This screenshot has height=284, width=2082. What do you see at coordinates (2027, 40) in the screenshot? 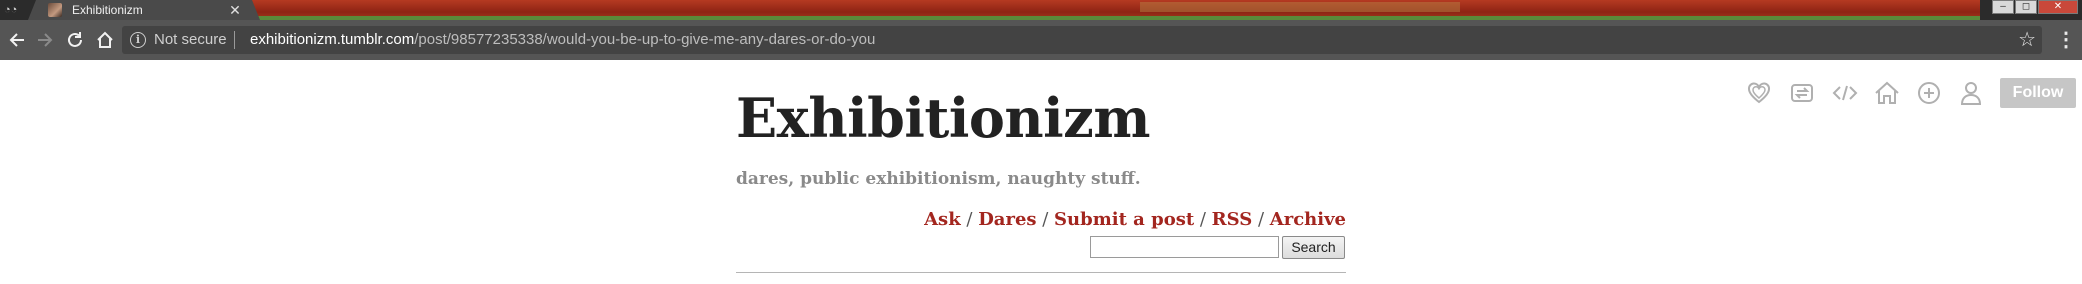
I see `bookmark-star-icon: ☆` at bounding box center [2027, 40].